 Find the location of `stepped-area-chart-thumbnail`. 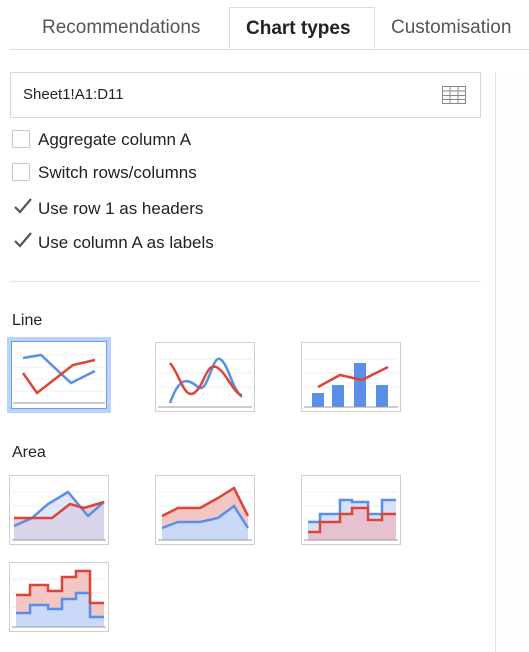

stepped-area-chart-thumbnail is located at coordinates (351, 510).